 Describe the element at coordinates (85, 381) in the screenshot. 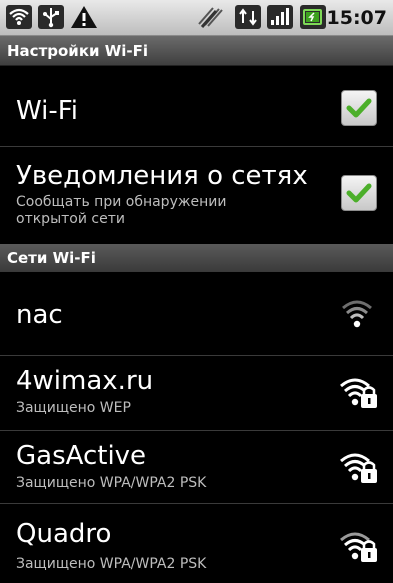

I see `network-ssid: 4wimax.ru` at that location.